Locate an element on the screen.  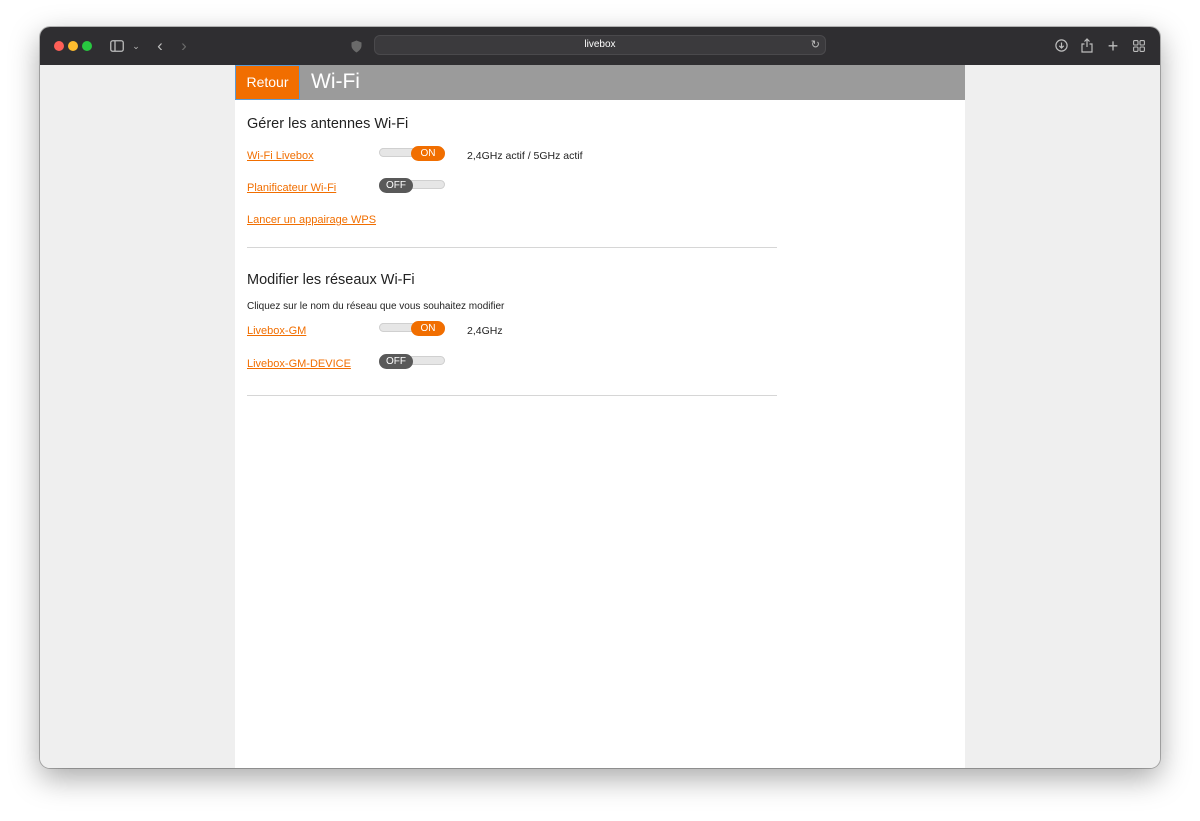
wifi-livebox-link: Wi-Fi Livebox is located at coordinates (280, 156).